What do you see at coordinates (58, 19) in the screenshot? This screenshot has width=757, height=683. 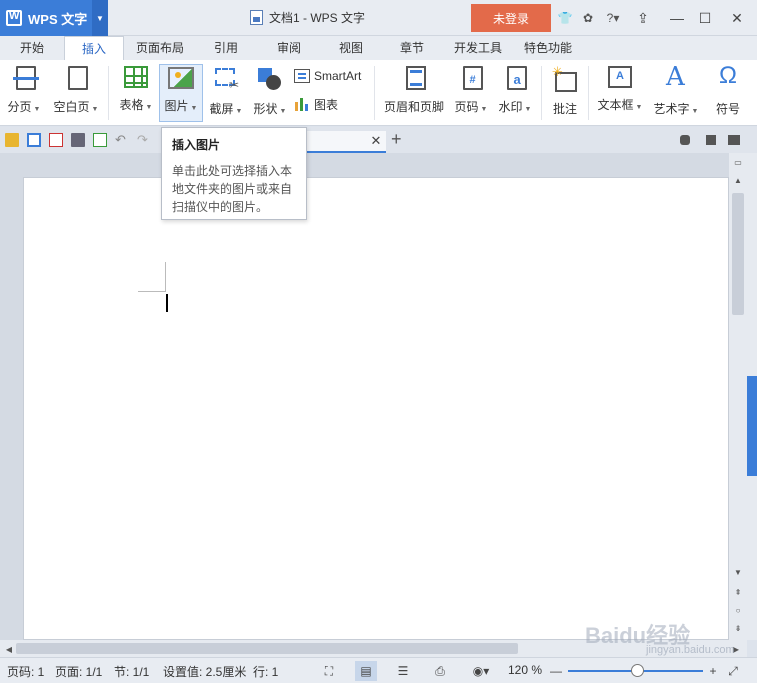 I see `app-name: WPS 文字` at bounding box center [58, 19].